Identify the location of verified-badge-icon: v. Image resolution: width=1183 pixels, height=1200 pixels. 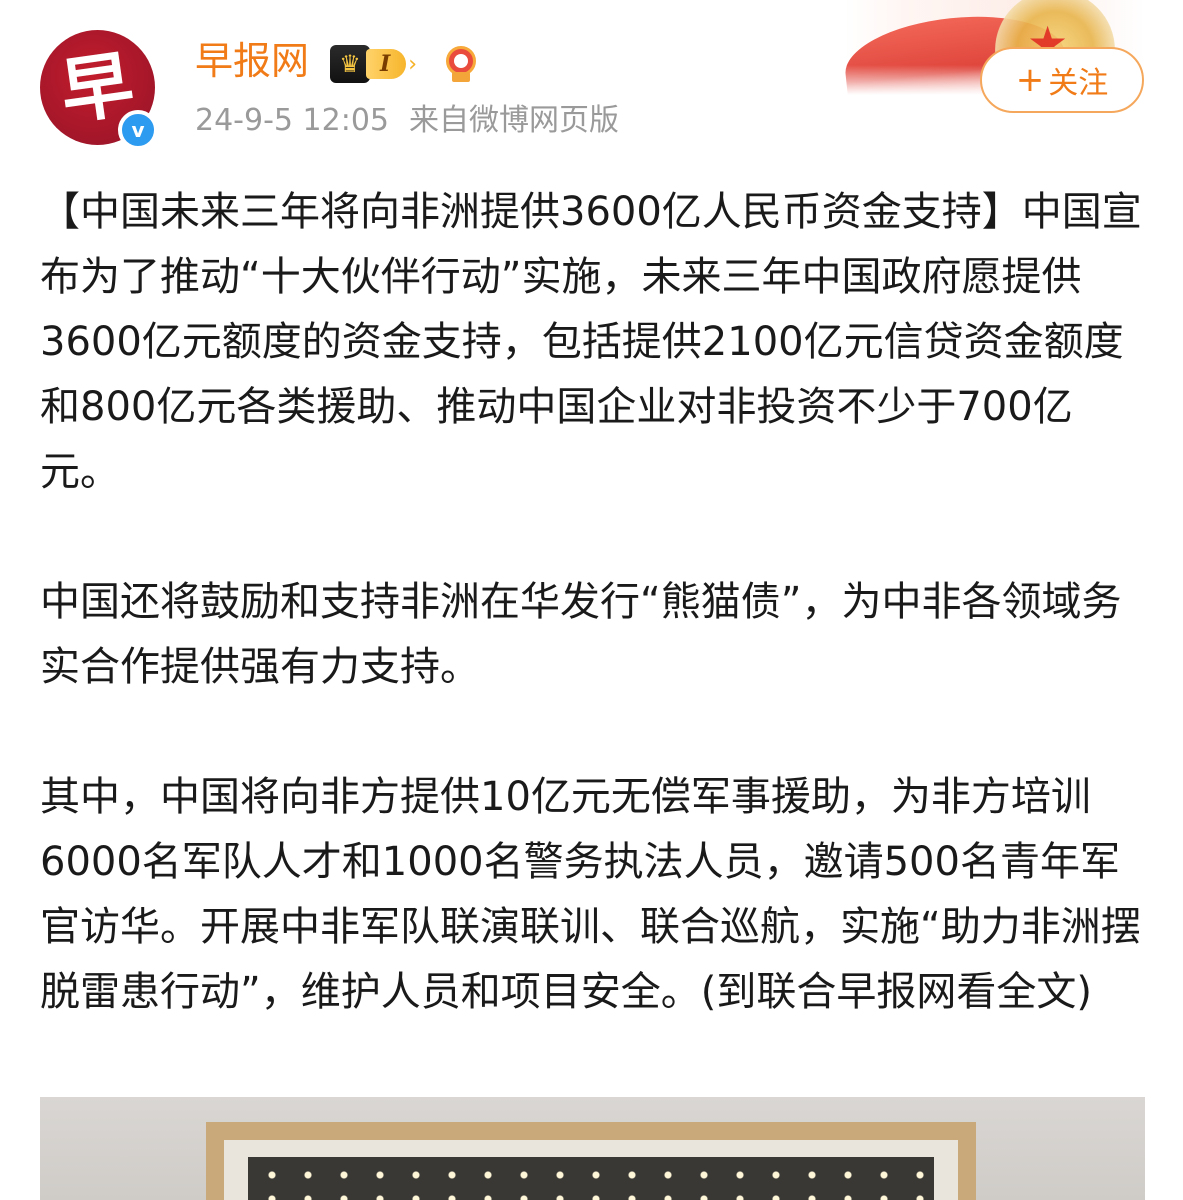
(138, 130).